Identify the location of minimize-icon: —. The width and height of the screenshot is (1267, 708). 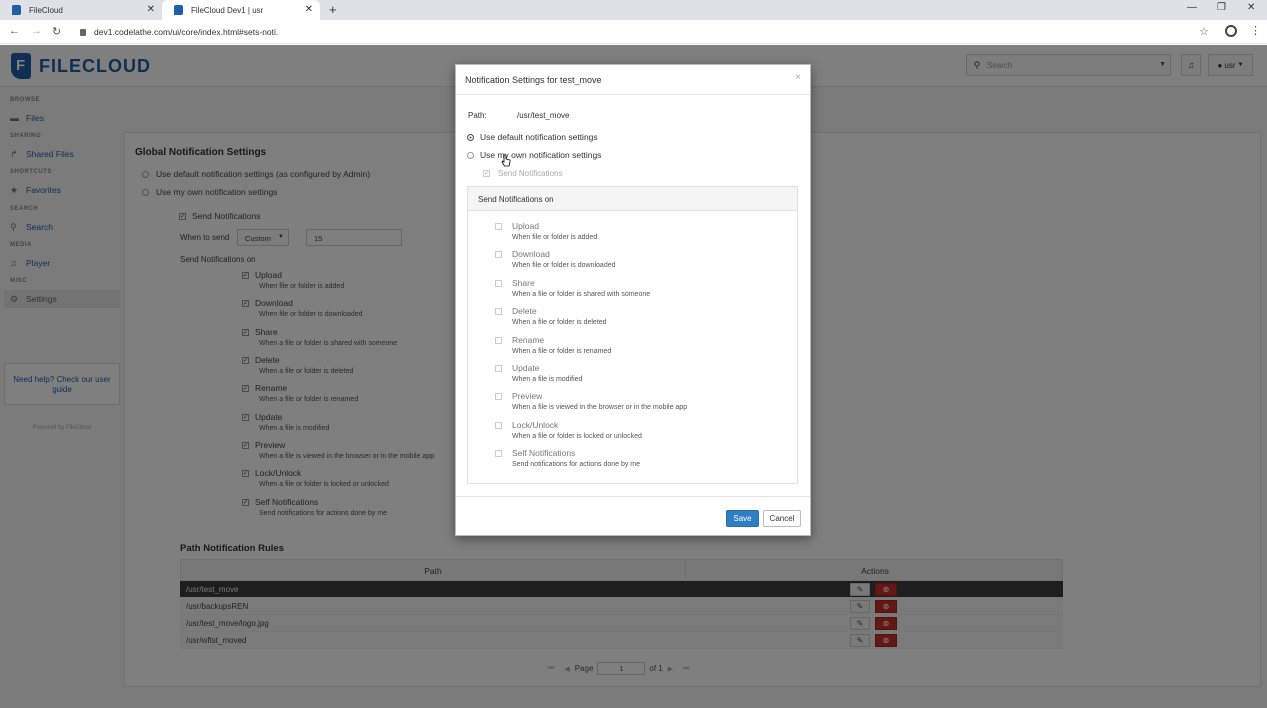
(1192, 7).